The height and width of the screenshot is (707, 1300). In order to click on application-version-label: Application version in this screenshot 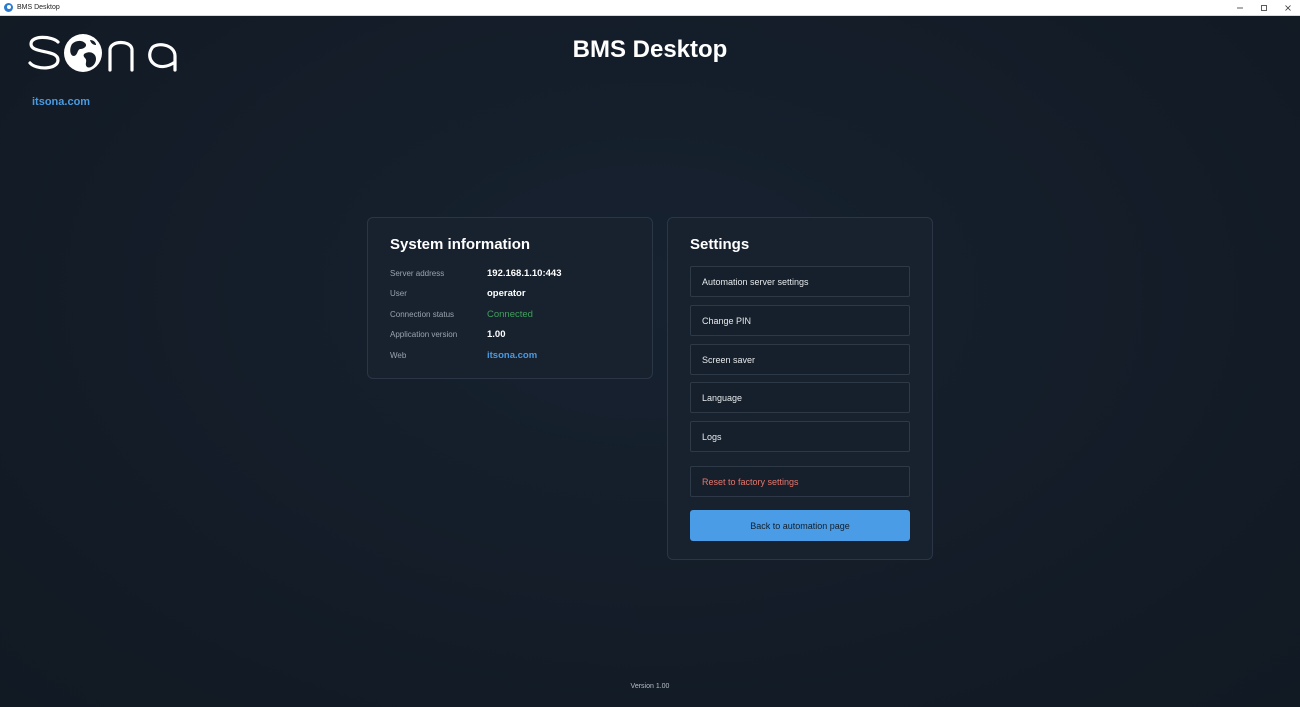, I will do `click(424, 334)`.